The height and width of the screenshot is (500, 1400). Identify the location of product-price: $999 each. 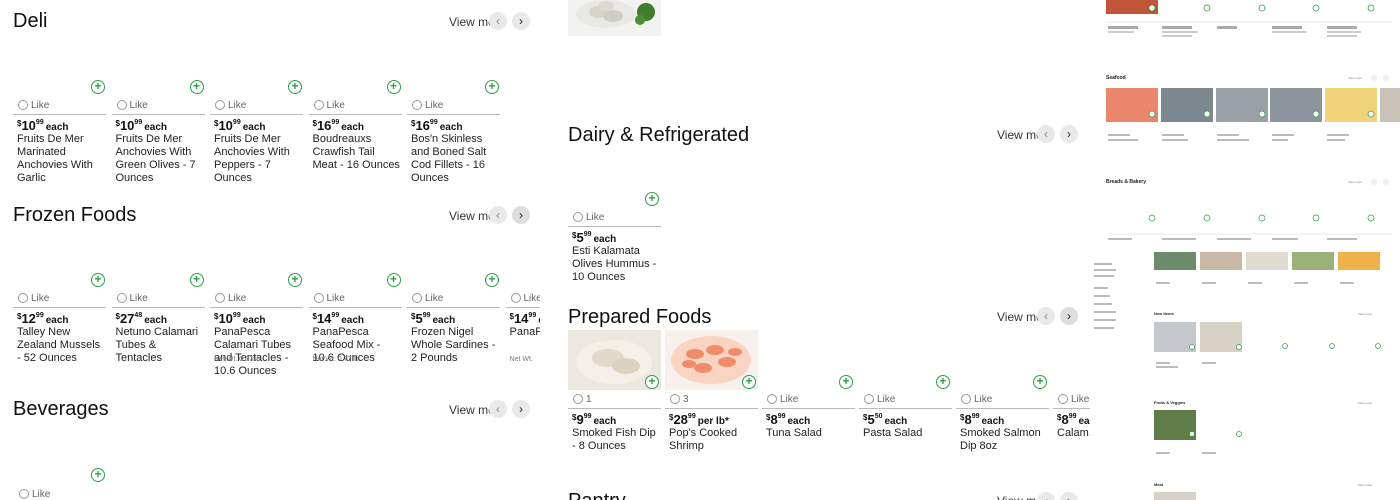
(594, 419).